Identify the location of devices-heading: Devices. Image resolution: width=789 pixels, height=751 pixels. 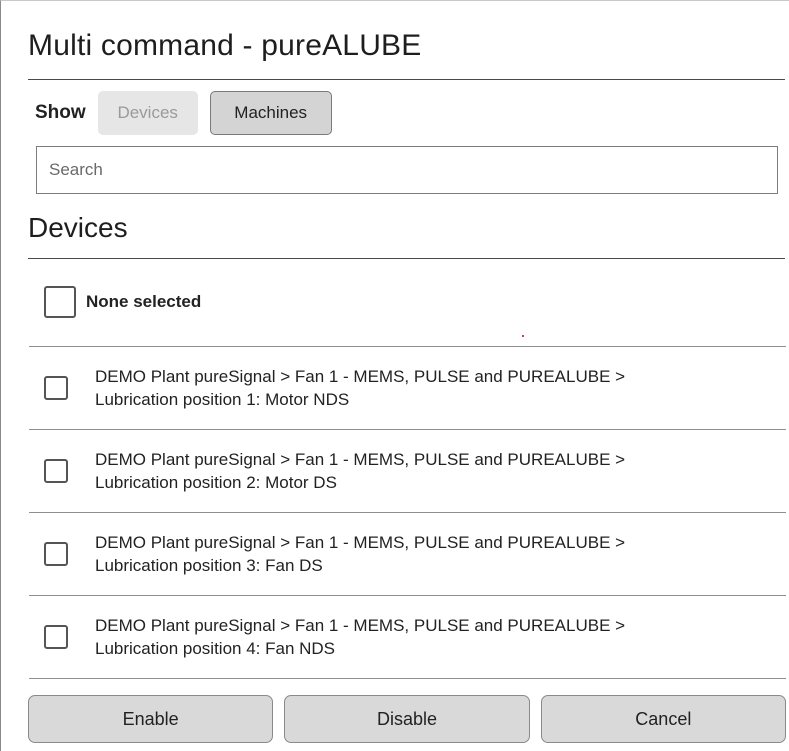
(78, 227).